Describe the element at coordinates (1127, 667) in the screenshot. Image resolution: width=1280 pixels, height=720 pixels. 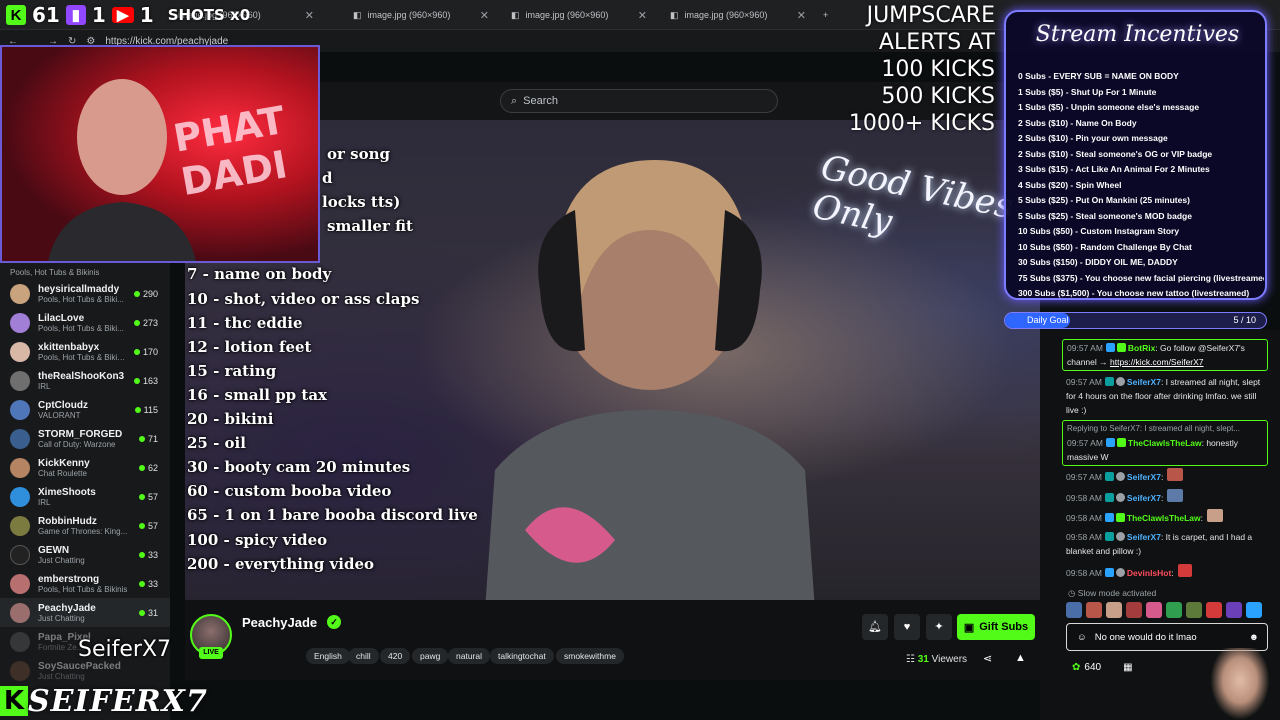
I see `store-icon: ▦` at that location.